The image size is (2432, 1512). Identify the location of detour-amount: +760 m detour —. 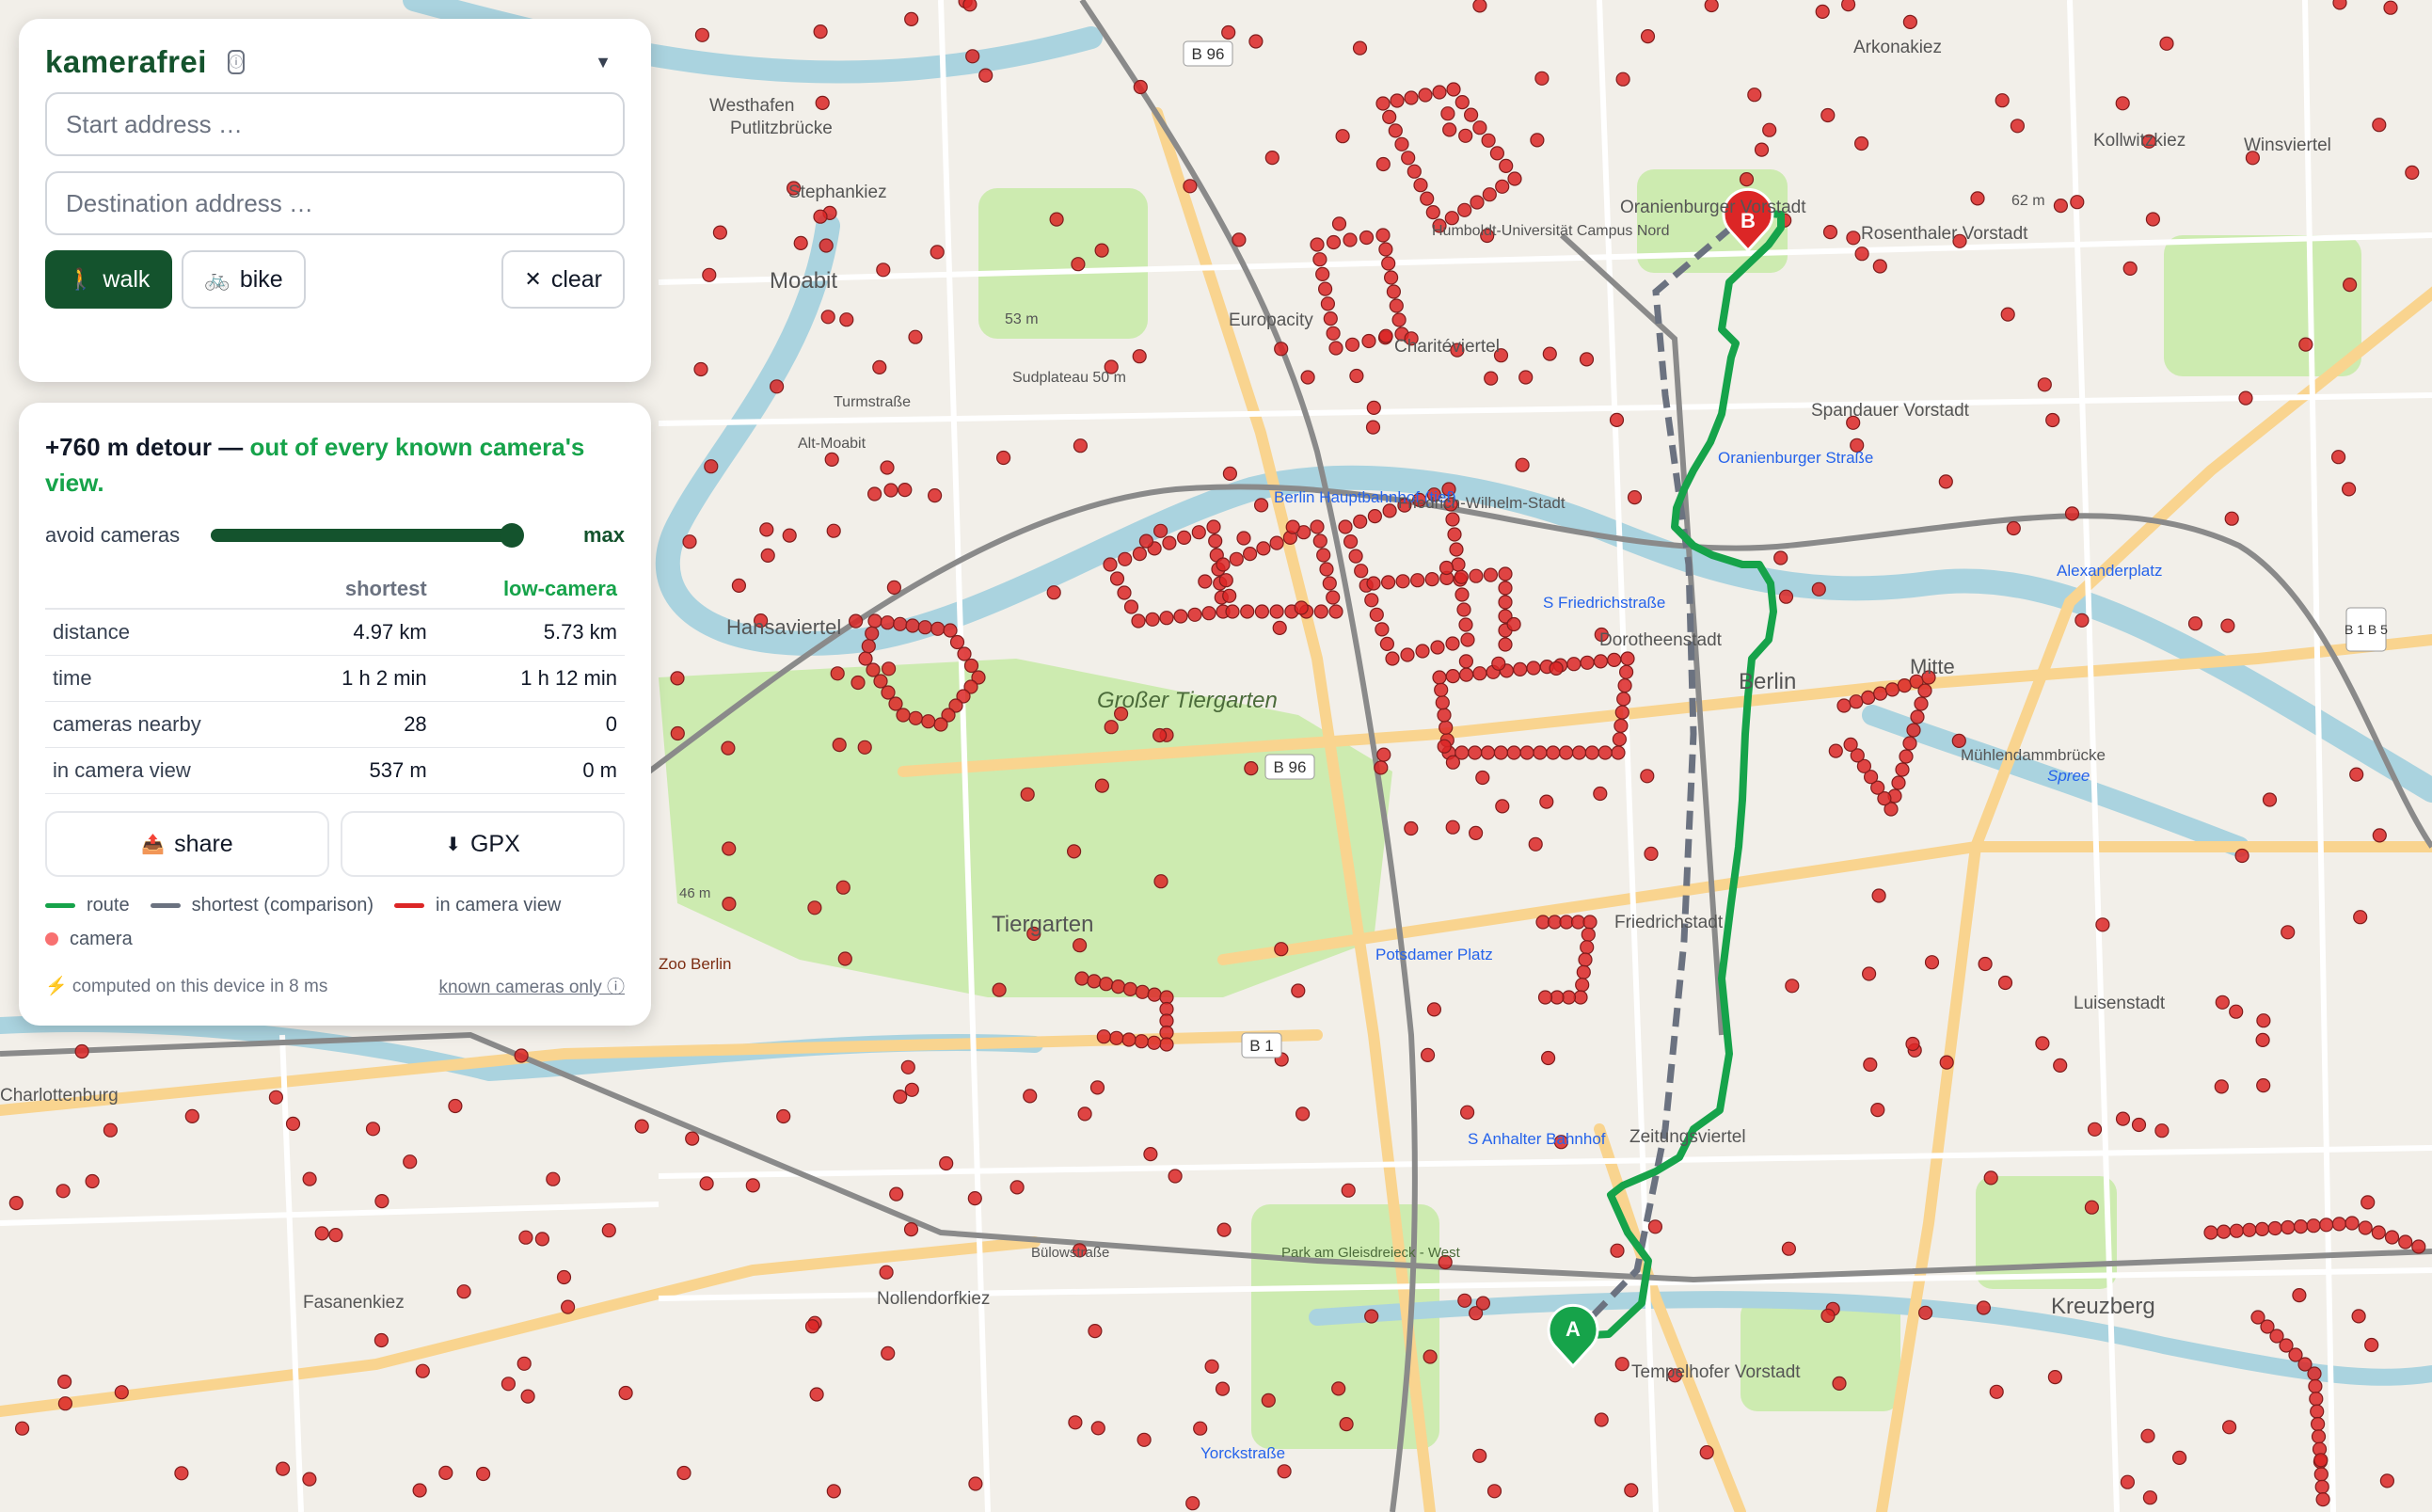
(144, 447).